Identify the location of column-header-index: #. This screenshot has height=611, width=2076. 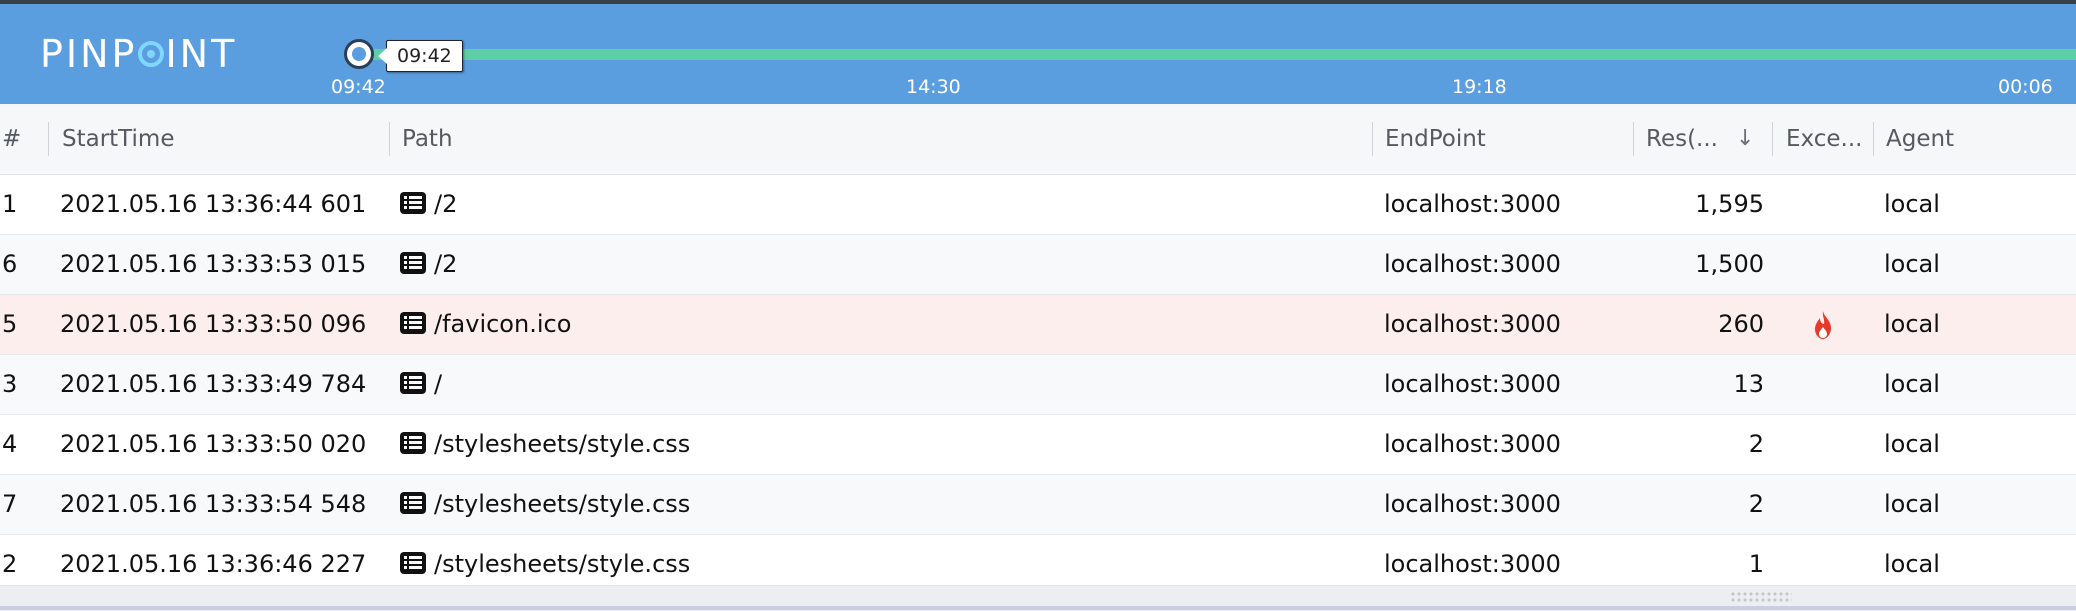
(17, 139).